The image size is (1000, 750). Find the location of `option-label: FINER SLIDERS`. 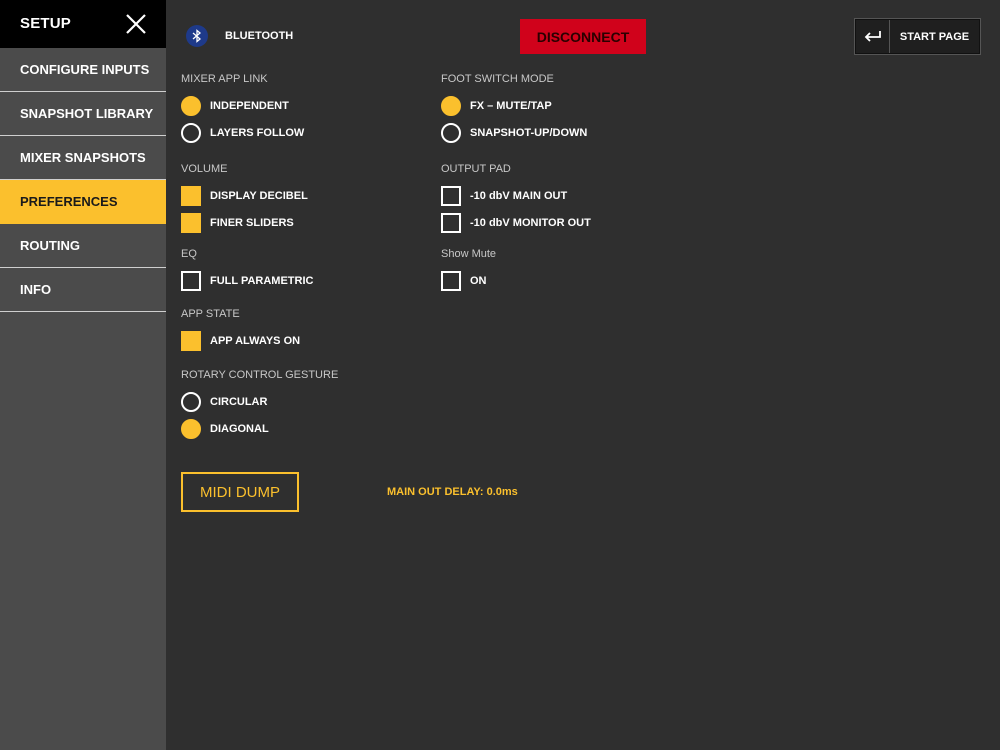

option-label: FINER SLIDERS is located at coordinates (252, 223).